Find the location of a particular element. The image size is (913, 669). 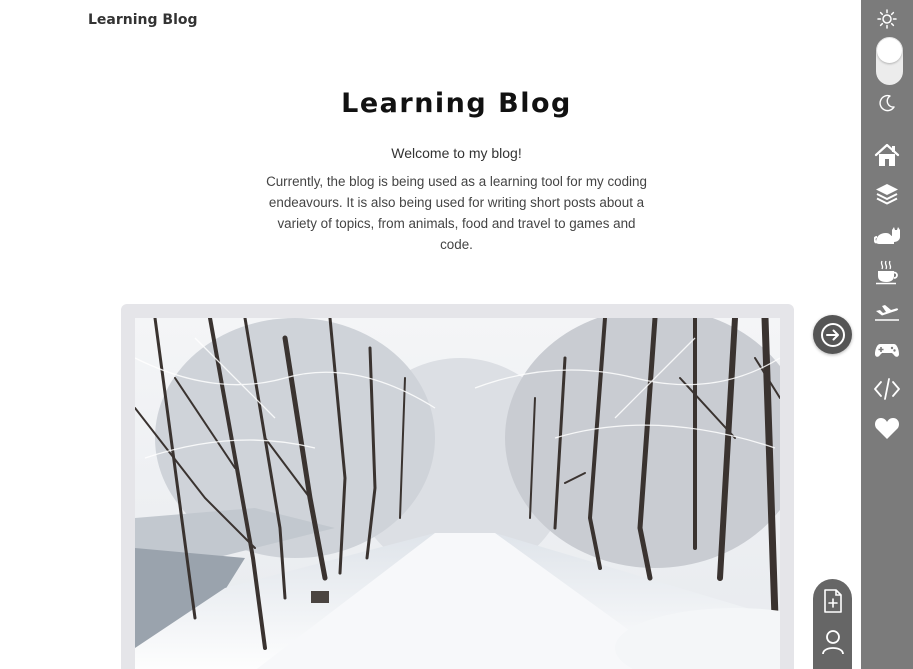

page-title: Learning Blog is located at coordinates (456, 103).